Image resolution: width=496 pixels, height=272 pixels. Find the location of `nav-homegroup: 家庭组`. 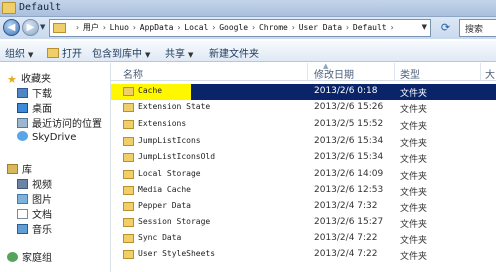

nav-homegroup: 家庭组 is located at coordinates (29, 256).